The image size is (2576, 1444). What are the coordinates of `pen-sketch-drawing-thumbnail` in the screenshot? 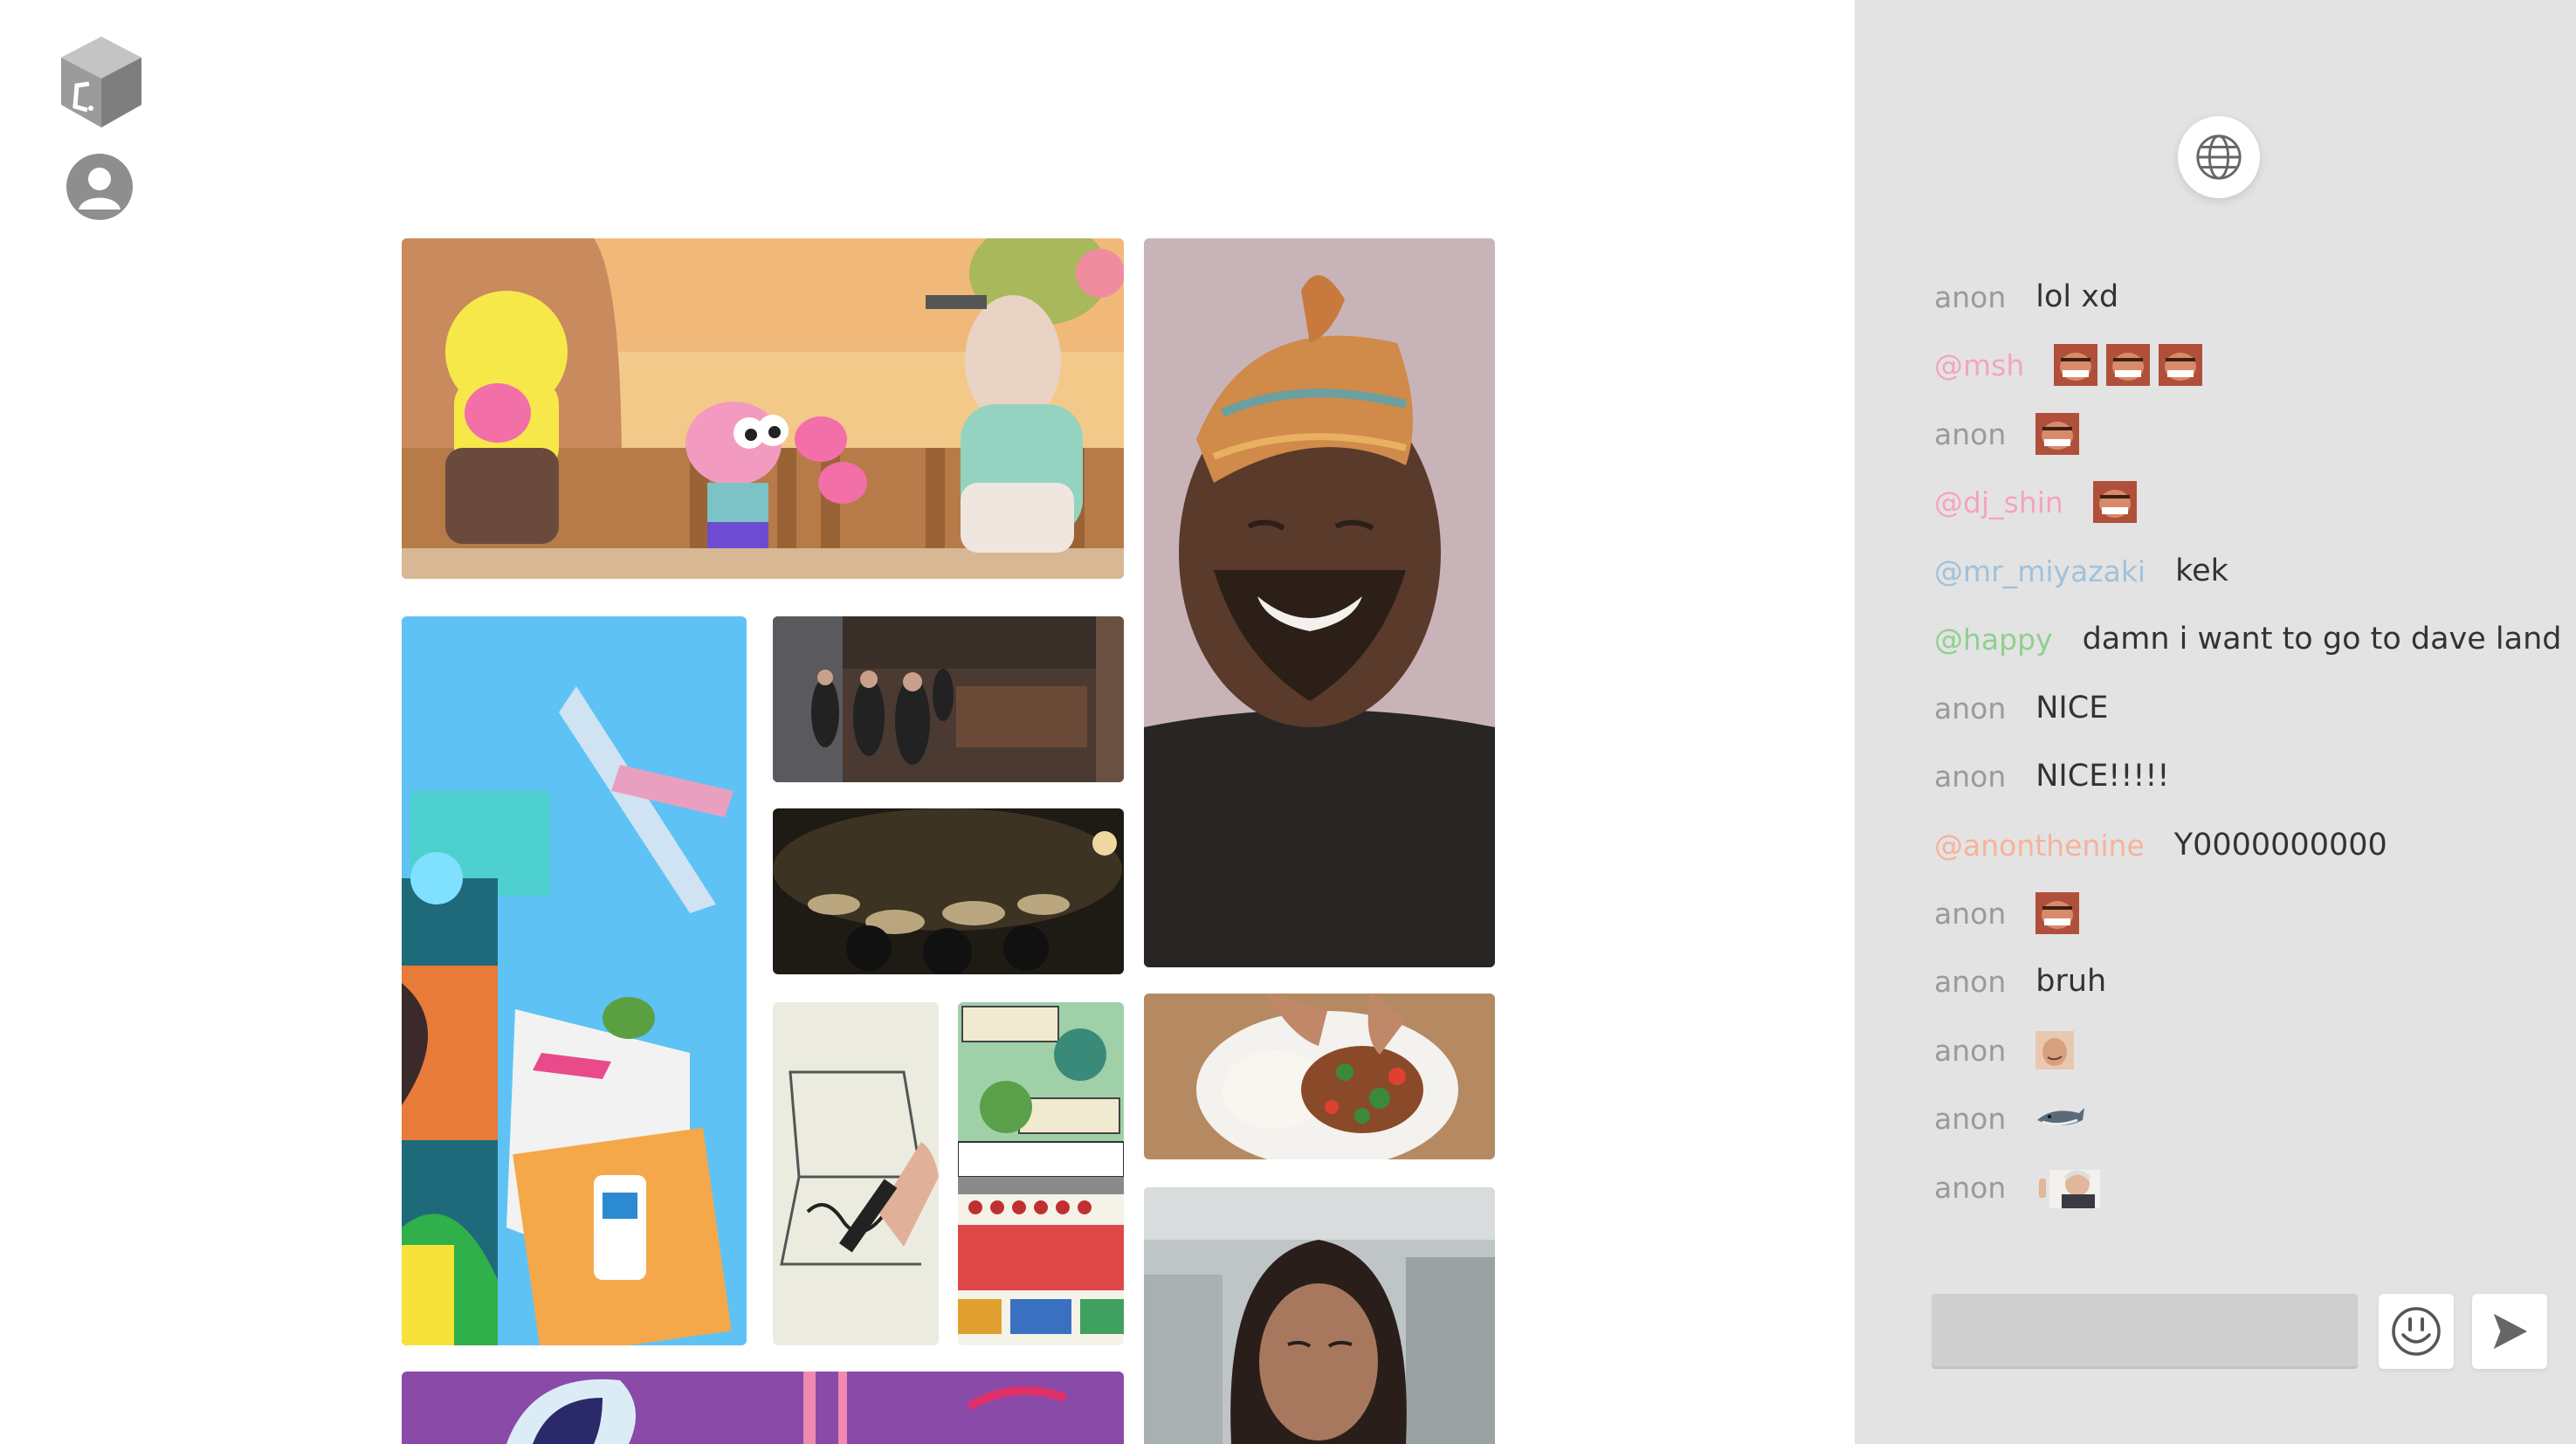 It's located at (856, 1174).